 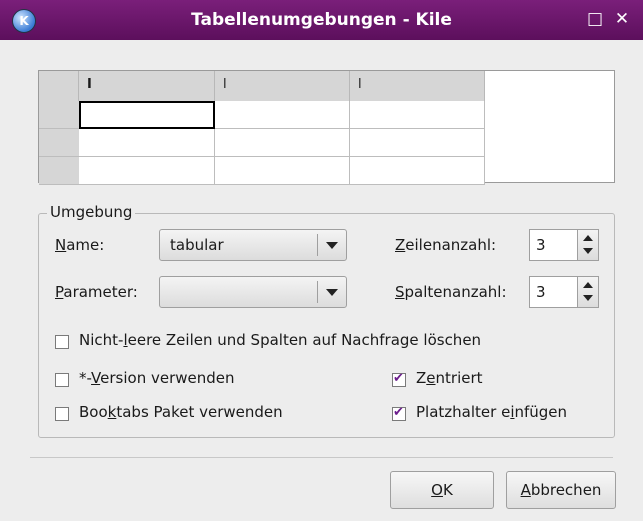 I want to click on centered-checkbox, so click(x=399, y=379).